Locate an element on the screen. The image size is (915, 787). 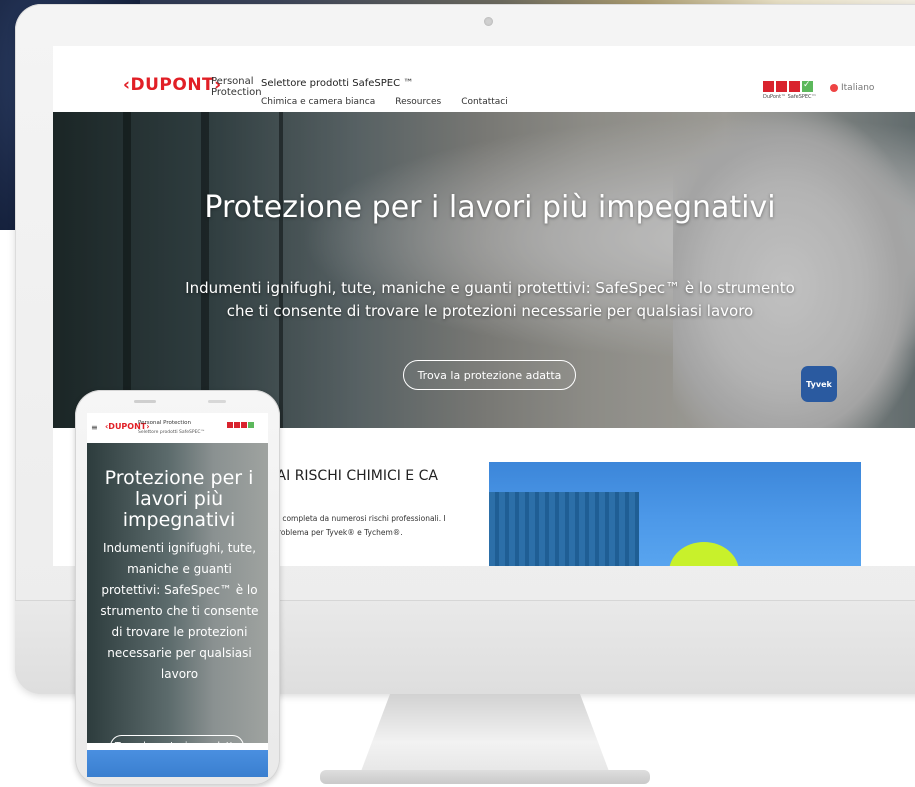
helmet-image is located at coordinates (704, 554).